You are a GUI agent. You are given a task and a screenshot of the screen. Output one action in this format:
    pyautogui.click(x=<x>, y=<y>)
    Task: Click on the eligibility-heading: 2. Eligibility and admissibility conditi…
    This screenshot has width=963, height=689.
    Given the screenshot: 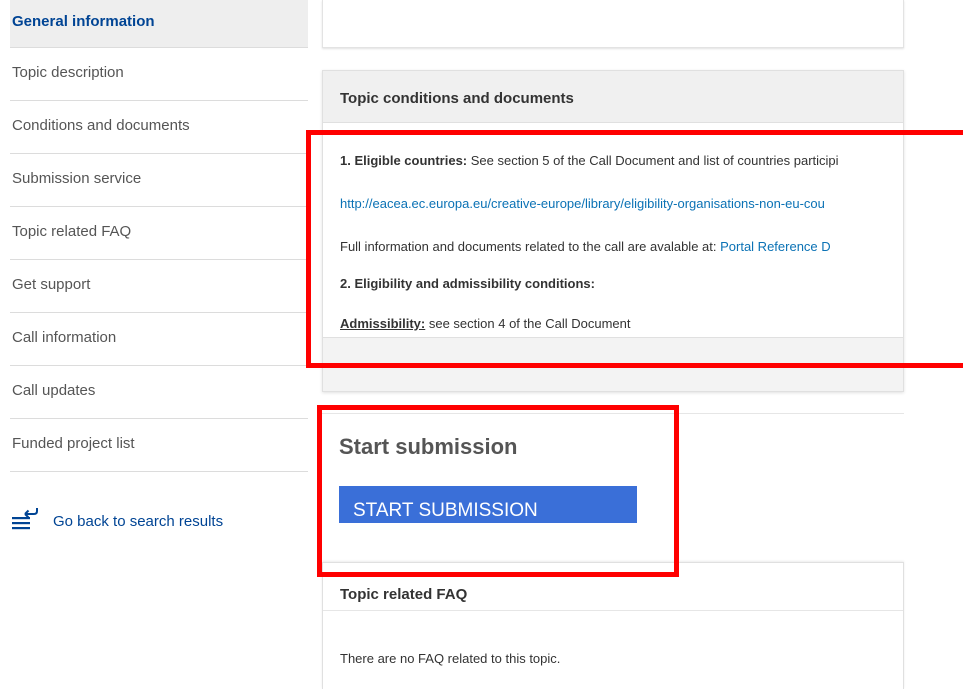 What is the action you would take?
    pyautogui.click(x=467, y=283)
    